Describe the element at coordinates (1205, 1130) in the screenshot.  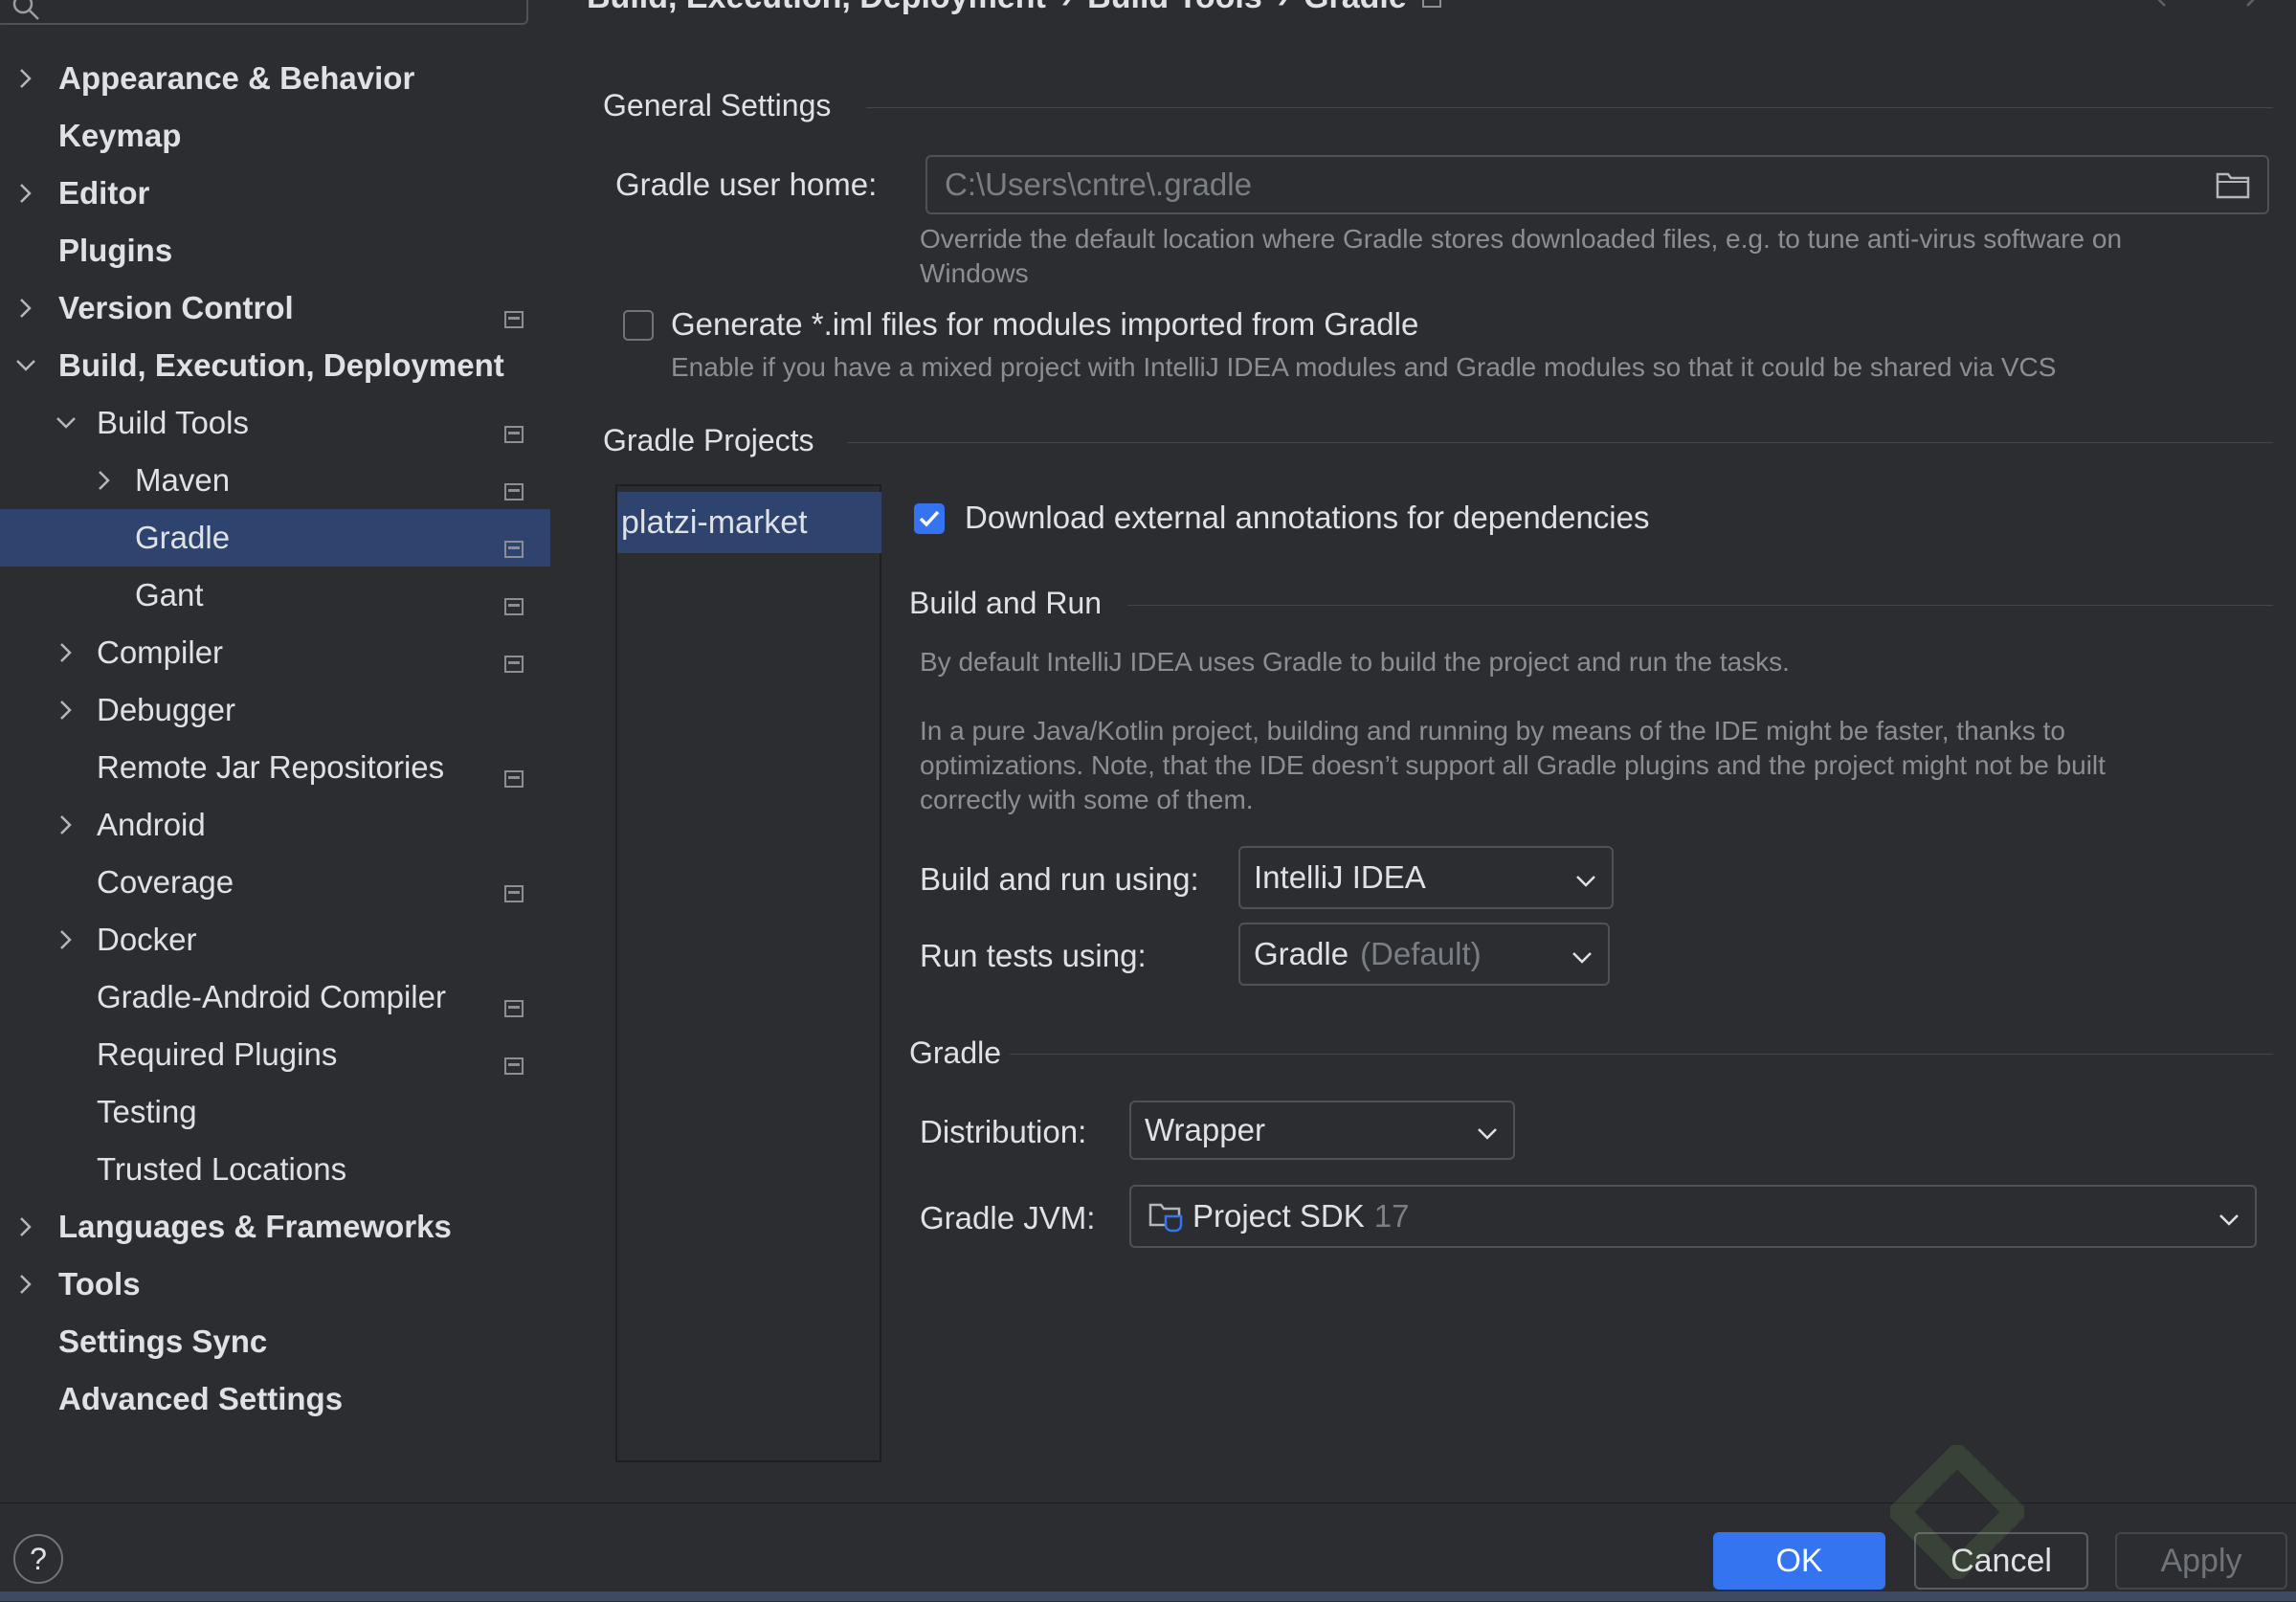
I see `distribution-value: Wrapper` at that location.